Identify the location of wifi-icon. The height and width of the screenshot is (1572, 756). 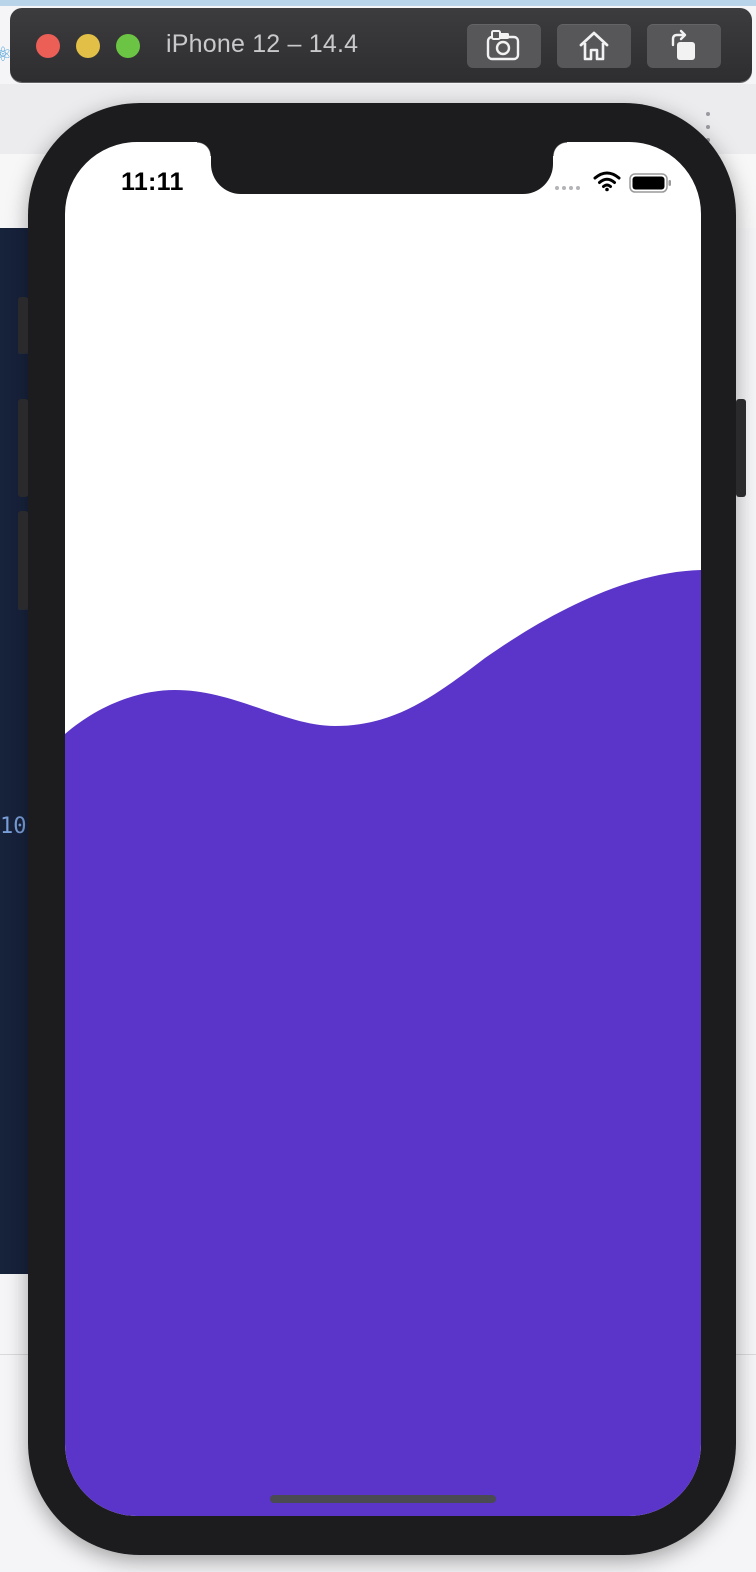
(607, 181).